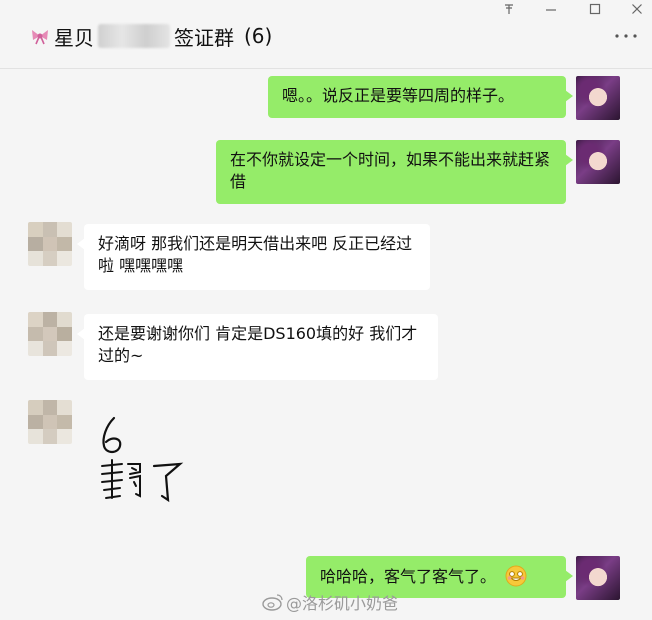 This screenshot has width=652, height=620. I want to click on close-icon, so click(637, 9).